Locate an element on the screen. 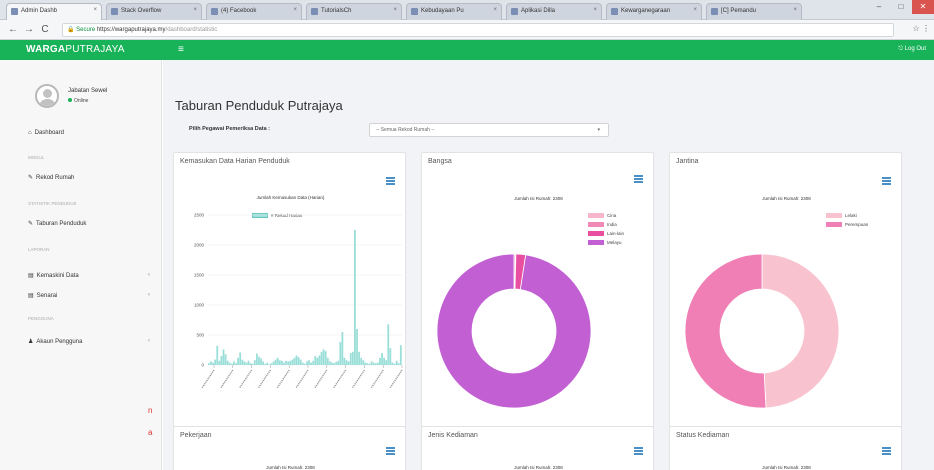 This screenshot has width=934, height=470. page-title: Taburan Penduduk Putrajaya is located at coordinates (259, 105).